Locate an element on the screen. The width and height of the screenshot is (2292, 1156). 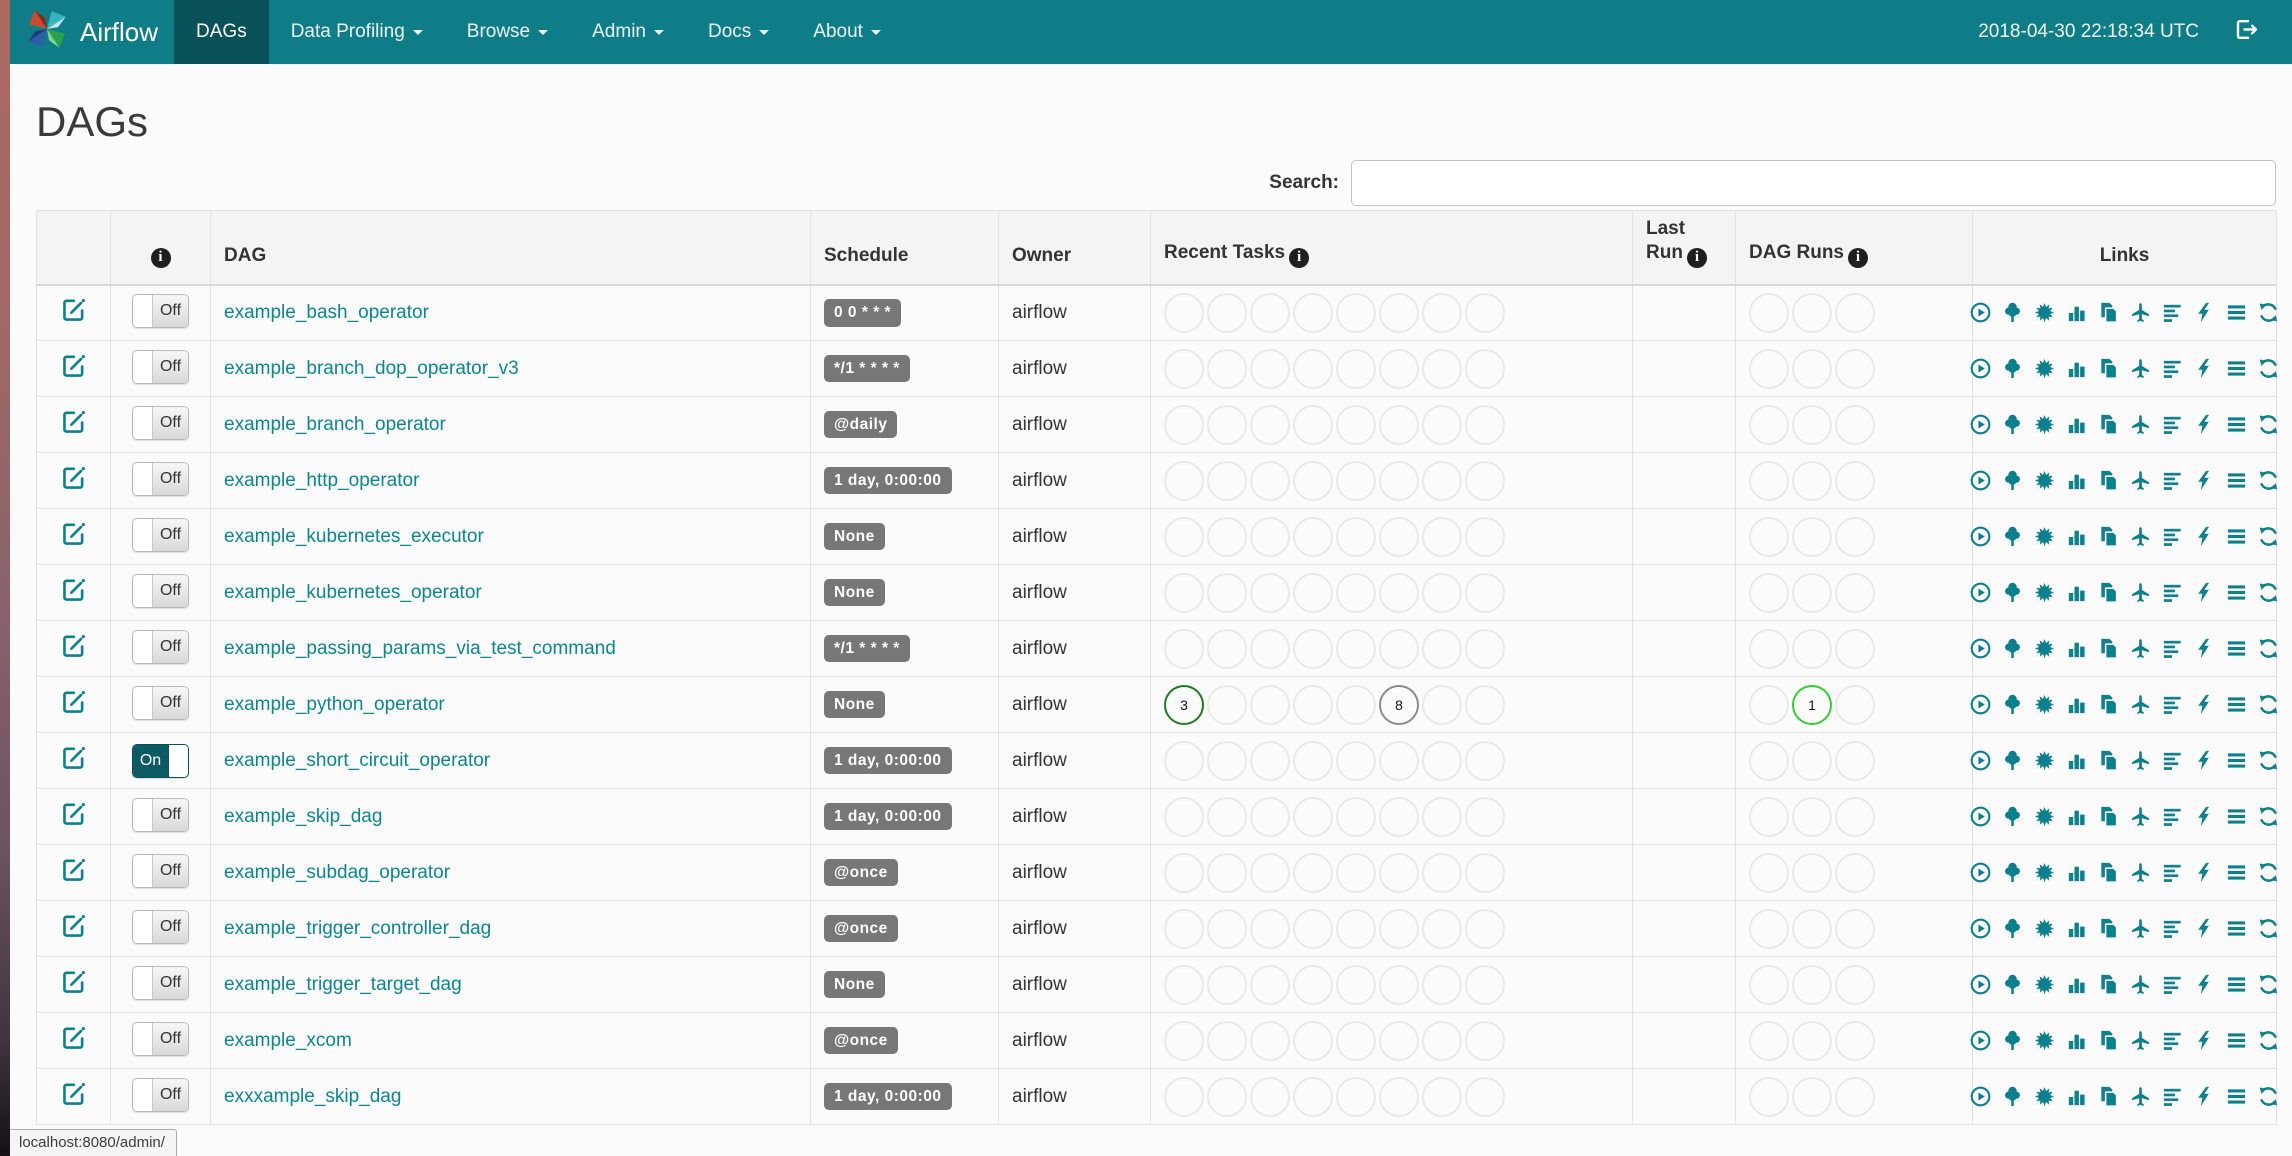
dag-link: example_short_circuit_operator is located at coordinates (357, 760).